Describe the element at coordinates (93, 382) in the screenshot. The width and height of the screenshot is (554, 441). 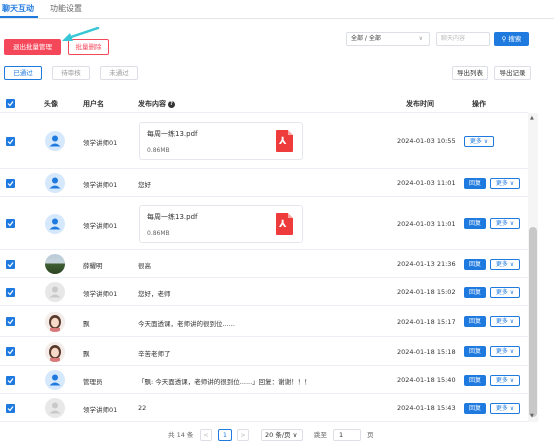
I see `row-username: 管理员` at that location.